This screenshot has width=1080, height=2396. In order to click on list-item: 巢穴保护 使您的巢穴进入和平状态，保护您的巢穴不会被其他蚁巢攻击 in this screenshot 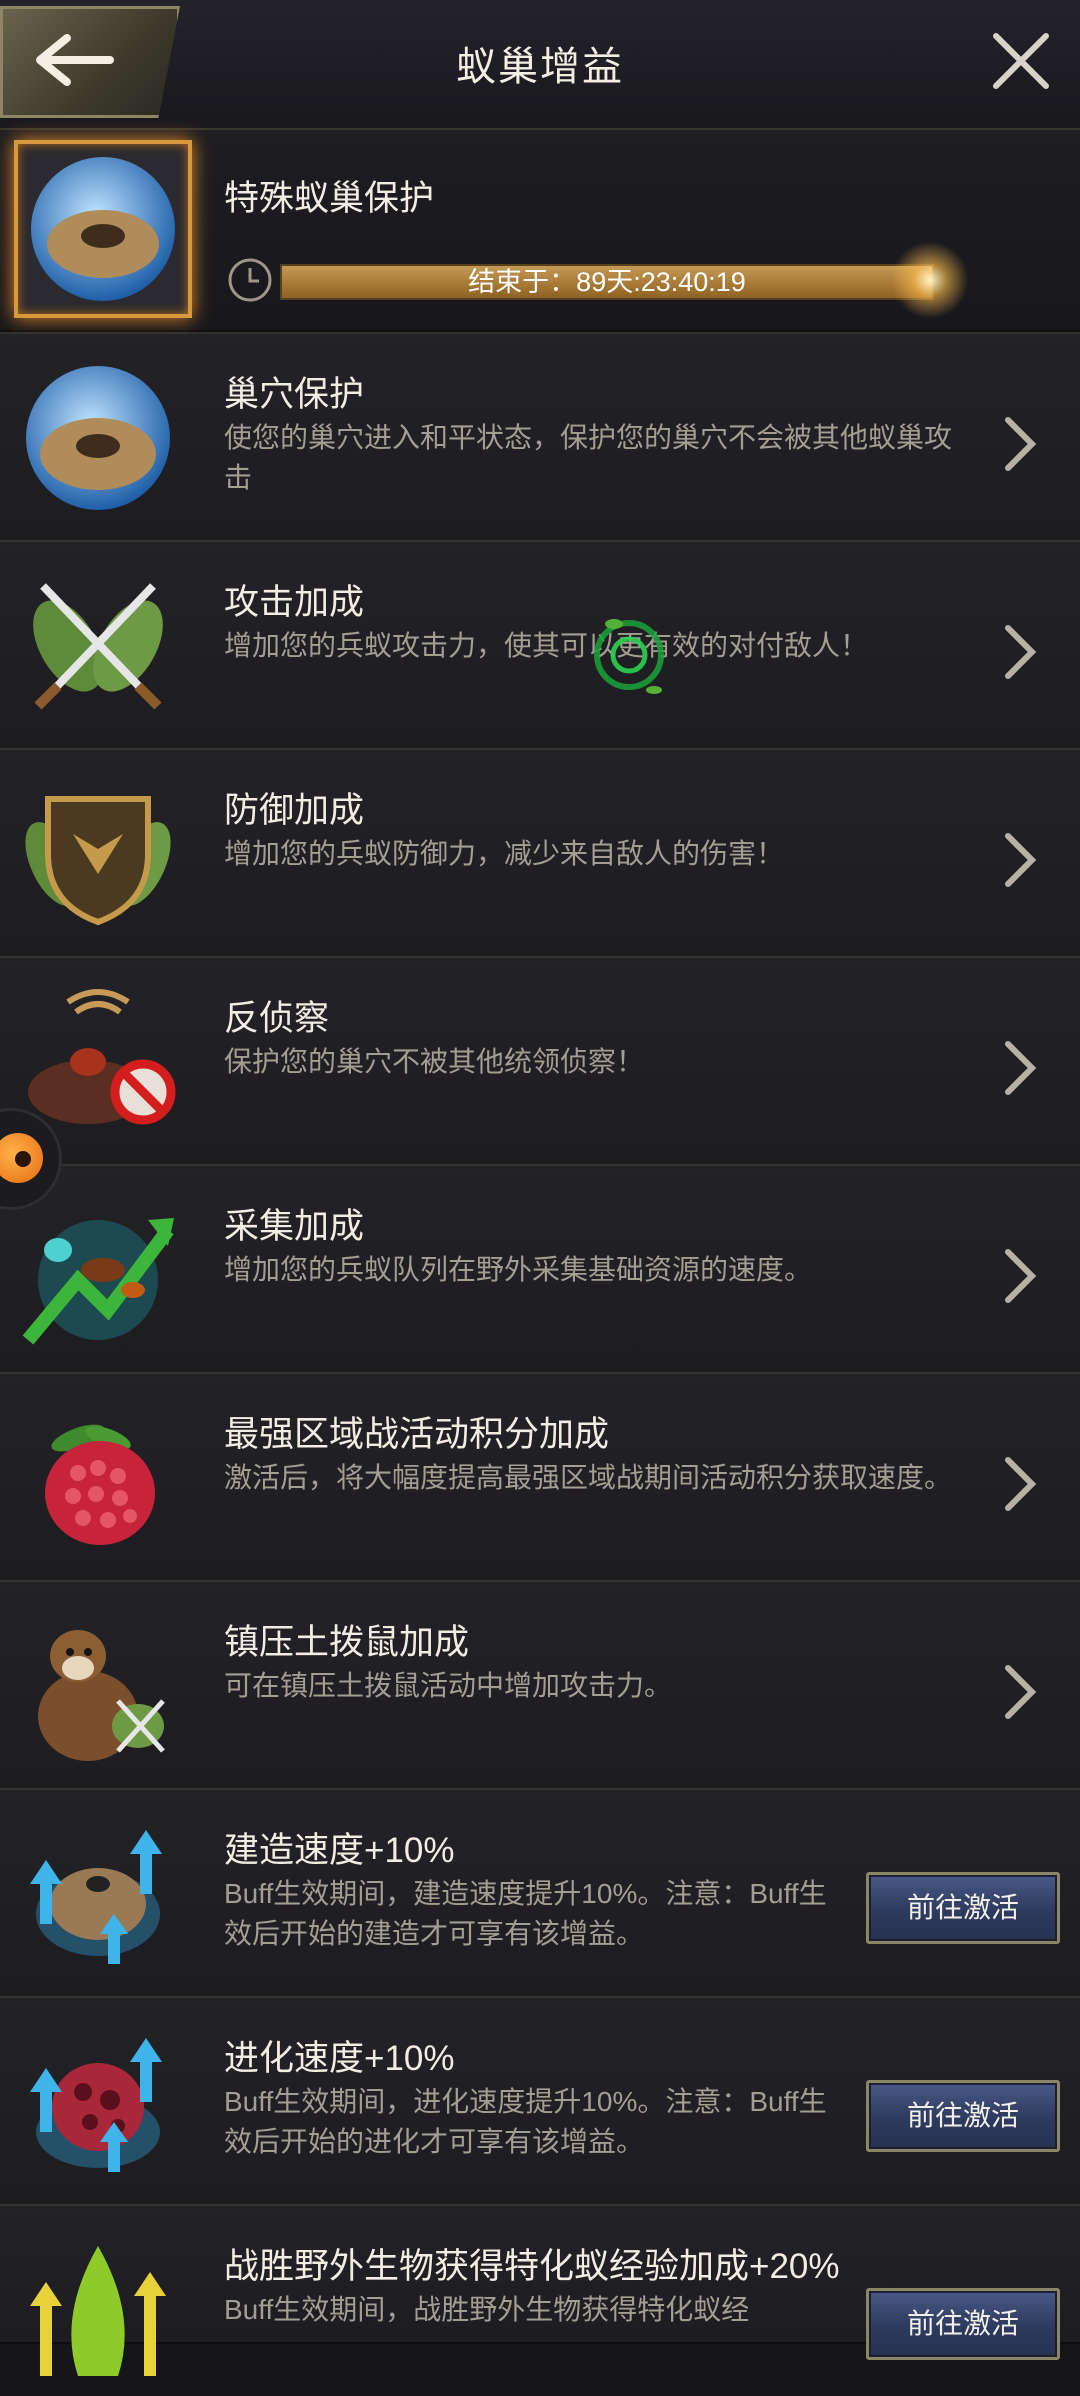, I will do `click(540, 437)`.